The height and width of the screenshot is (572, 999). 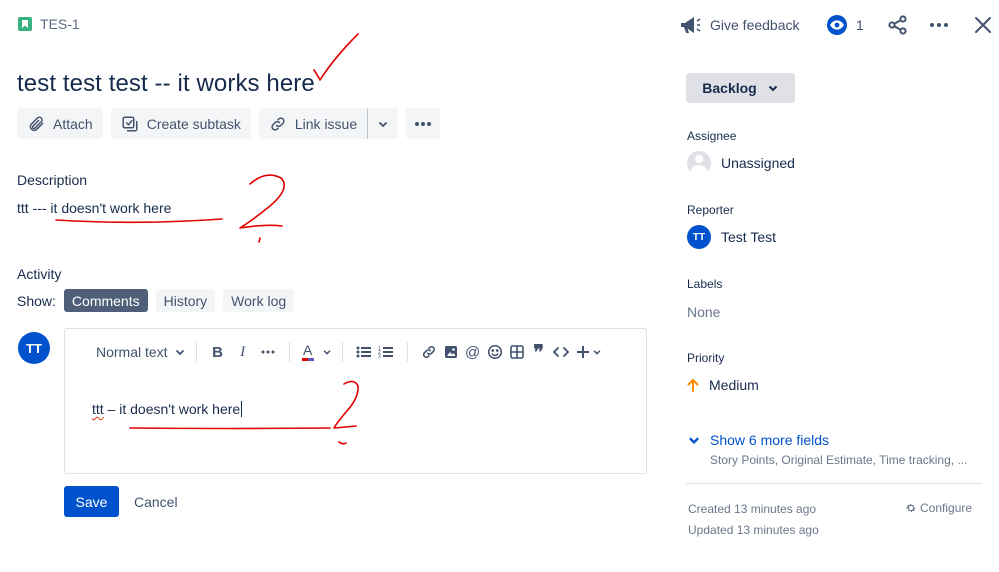 What do you see at coordinates (259, 300) in the screenshot?
I see `tab-work-log: Work log` at bounding box center [259, 300].